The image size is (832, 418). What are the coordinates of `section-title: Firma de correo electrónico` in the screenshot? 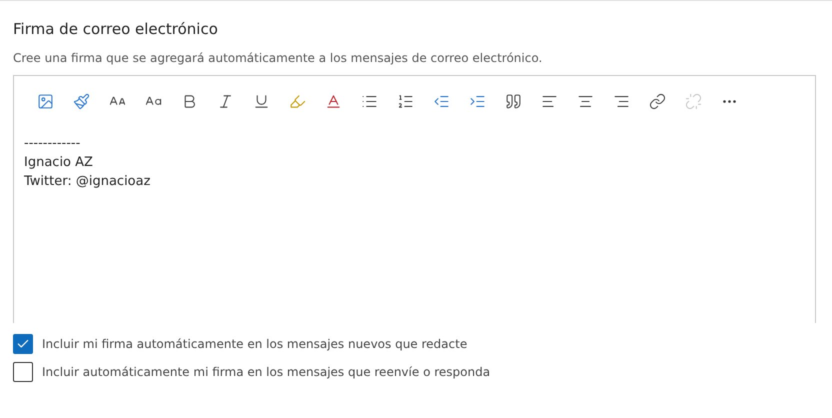 It's located at (116, 29).